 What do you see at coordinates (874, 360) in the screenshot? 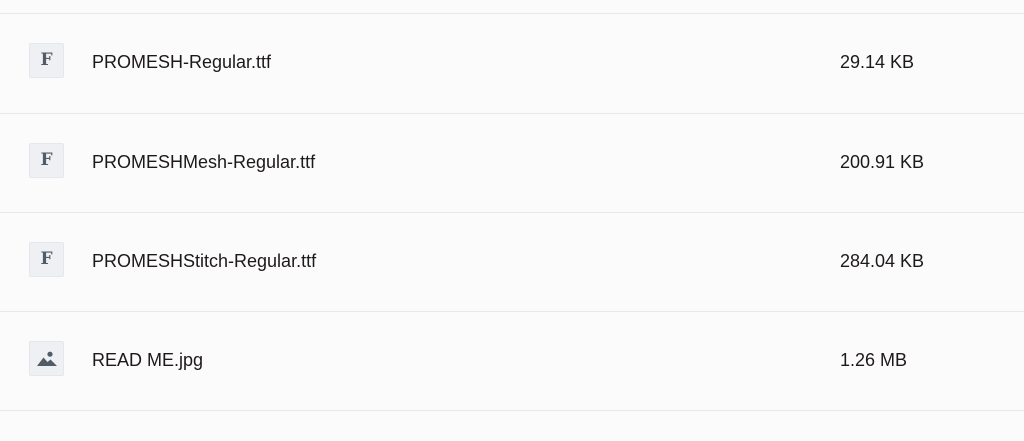
I see `file-size: 1.26 MB` at bounding box center [874, 360].